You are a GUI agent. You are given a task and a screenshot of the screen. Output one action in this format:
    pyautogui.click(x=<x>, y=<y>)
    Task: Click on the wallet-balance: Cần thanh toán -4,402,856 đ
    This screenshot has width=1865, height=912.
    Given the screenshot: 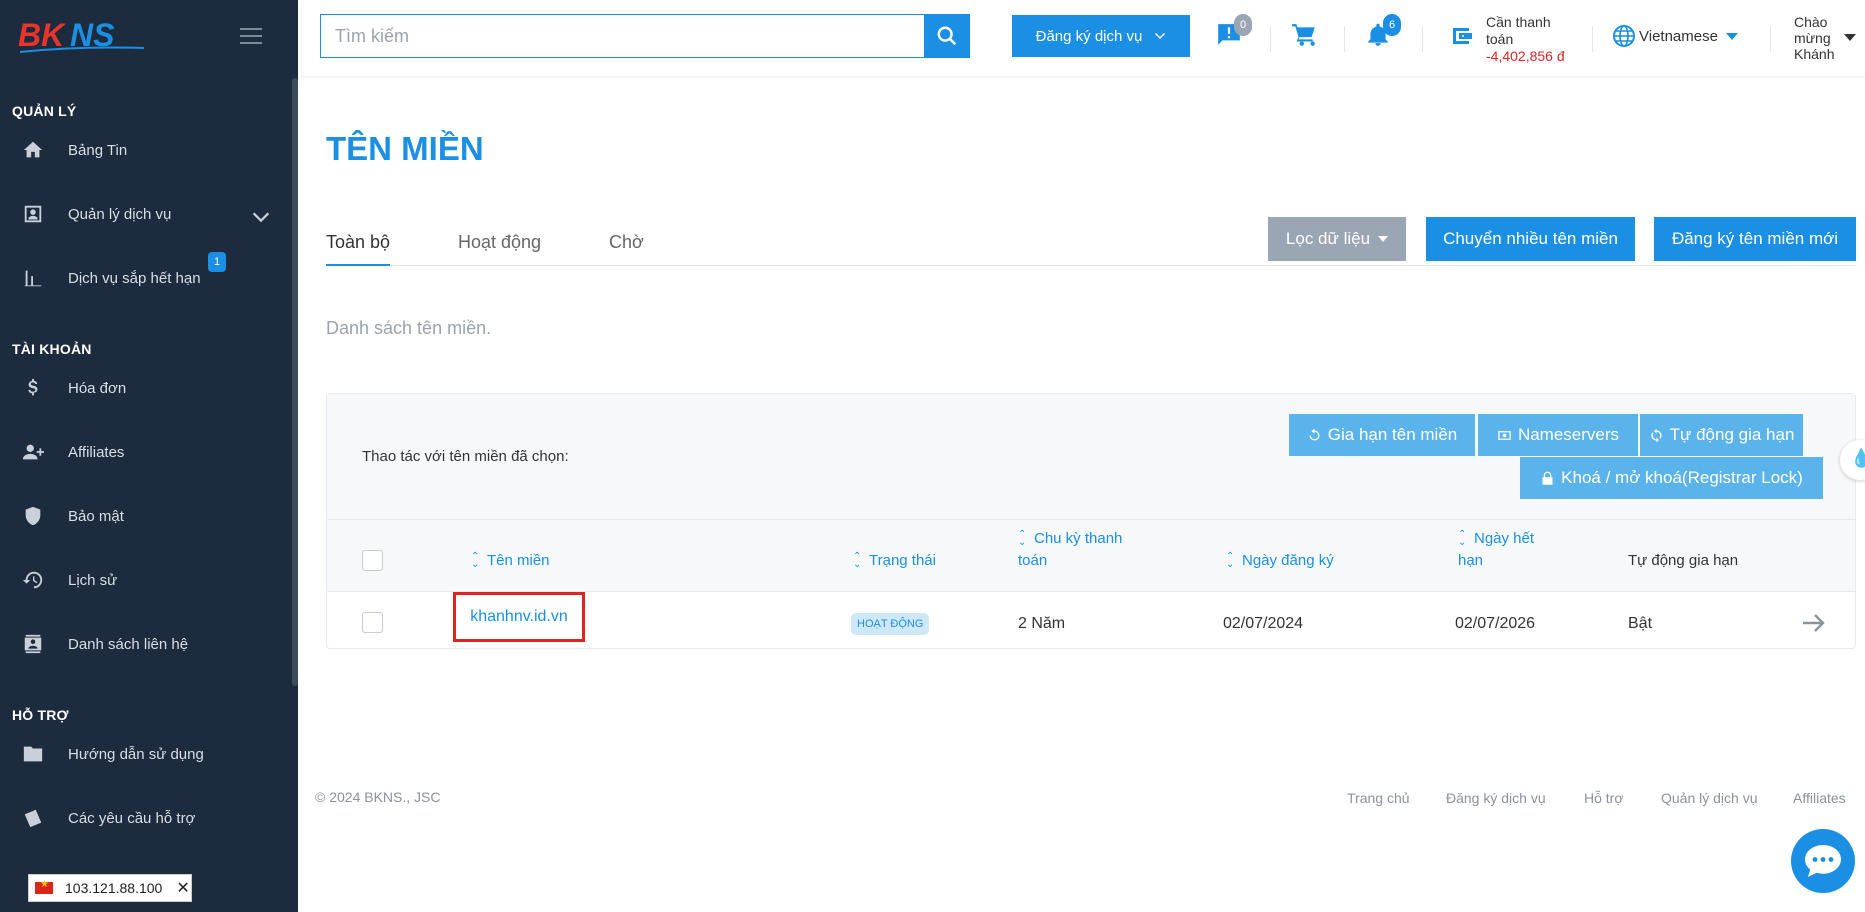 What is the action you would take?
    pyautogui.click(x=1507, y=39)
    